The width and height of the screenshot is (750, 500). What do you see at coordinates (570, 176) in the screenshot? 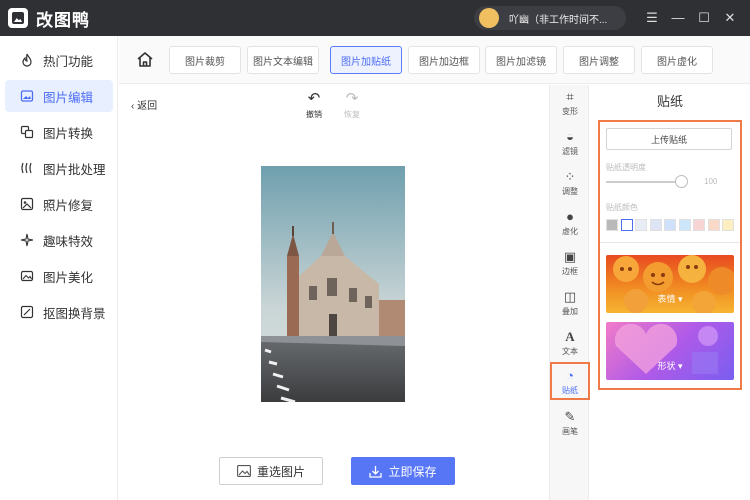
I see `adjust-icon: ⁘` at bounding box center [570, 176].